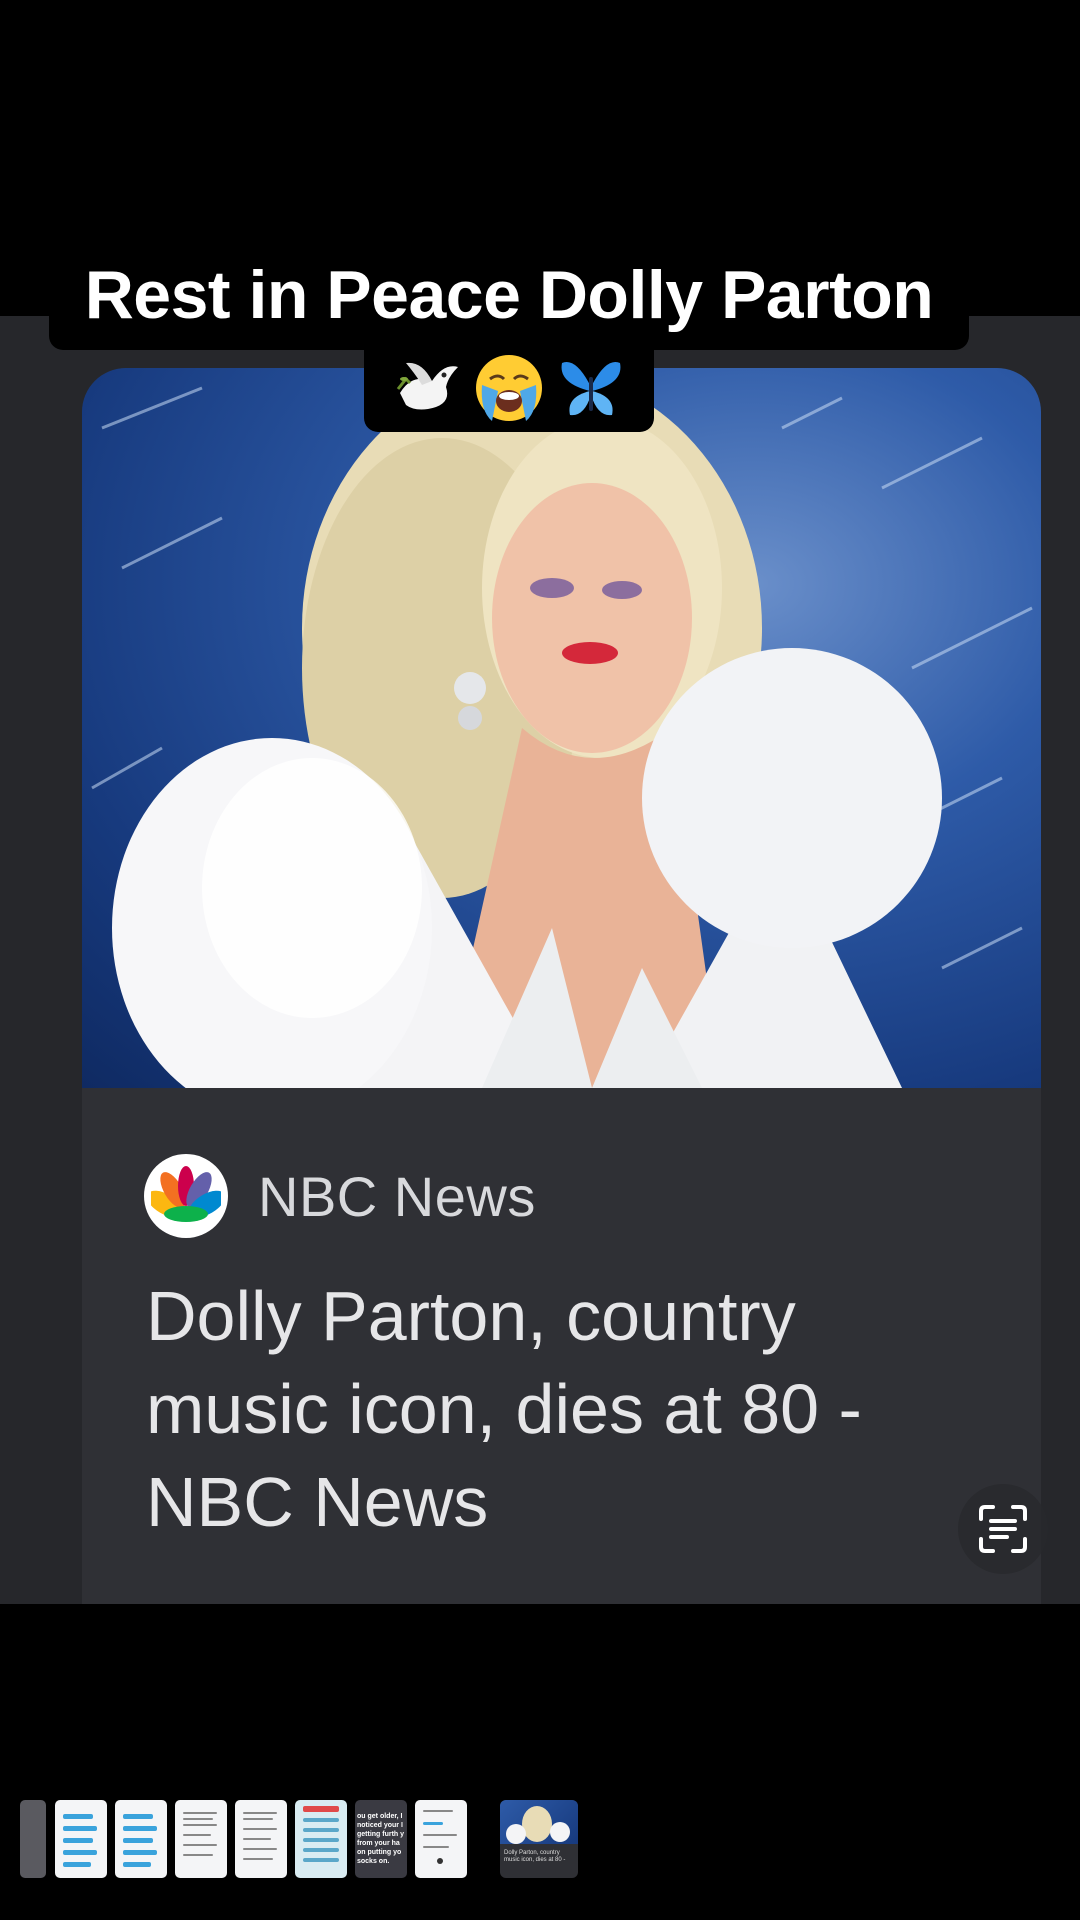 This screenshot has width=1080, height=1920. Describe the element at coordinates (591, 389) in the screenshot. I see `butterfly-emoji` at that location.